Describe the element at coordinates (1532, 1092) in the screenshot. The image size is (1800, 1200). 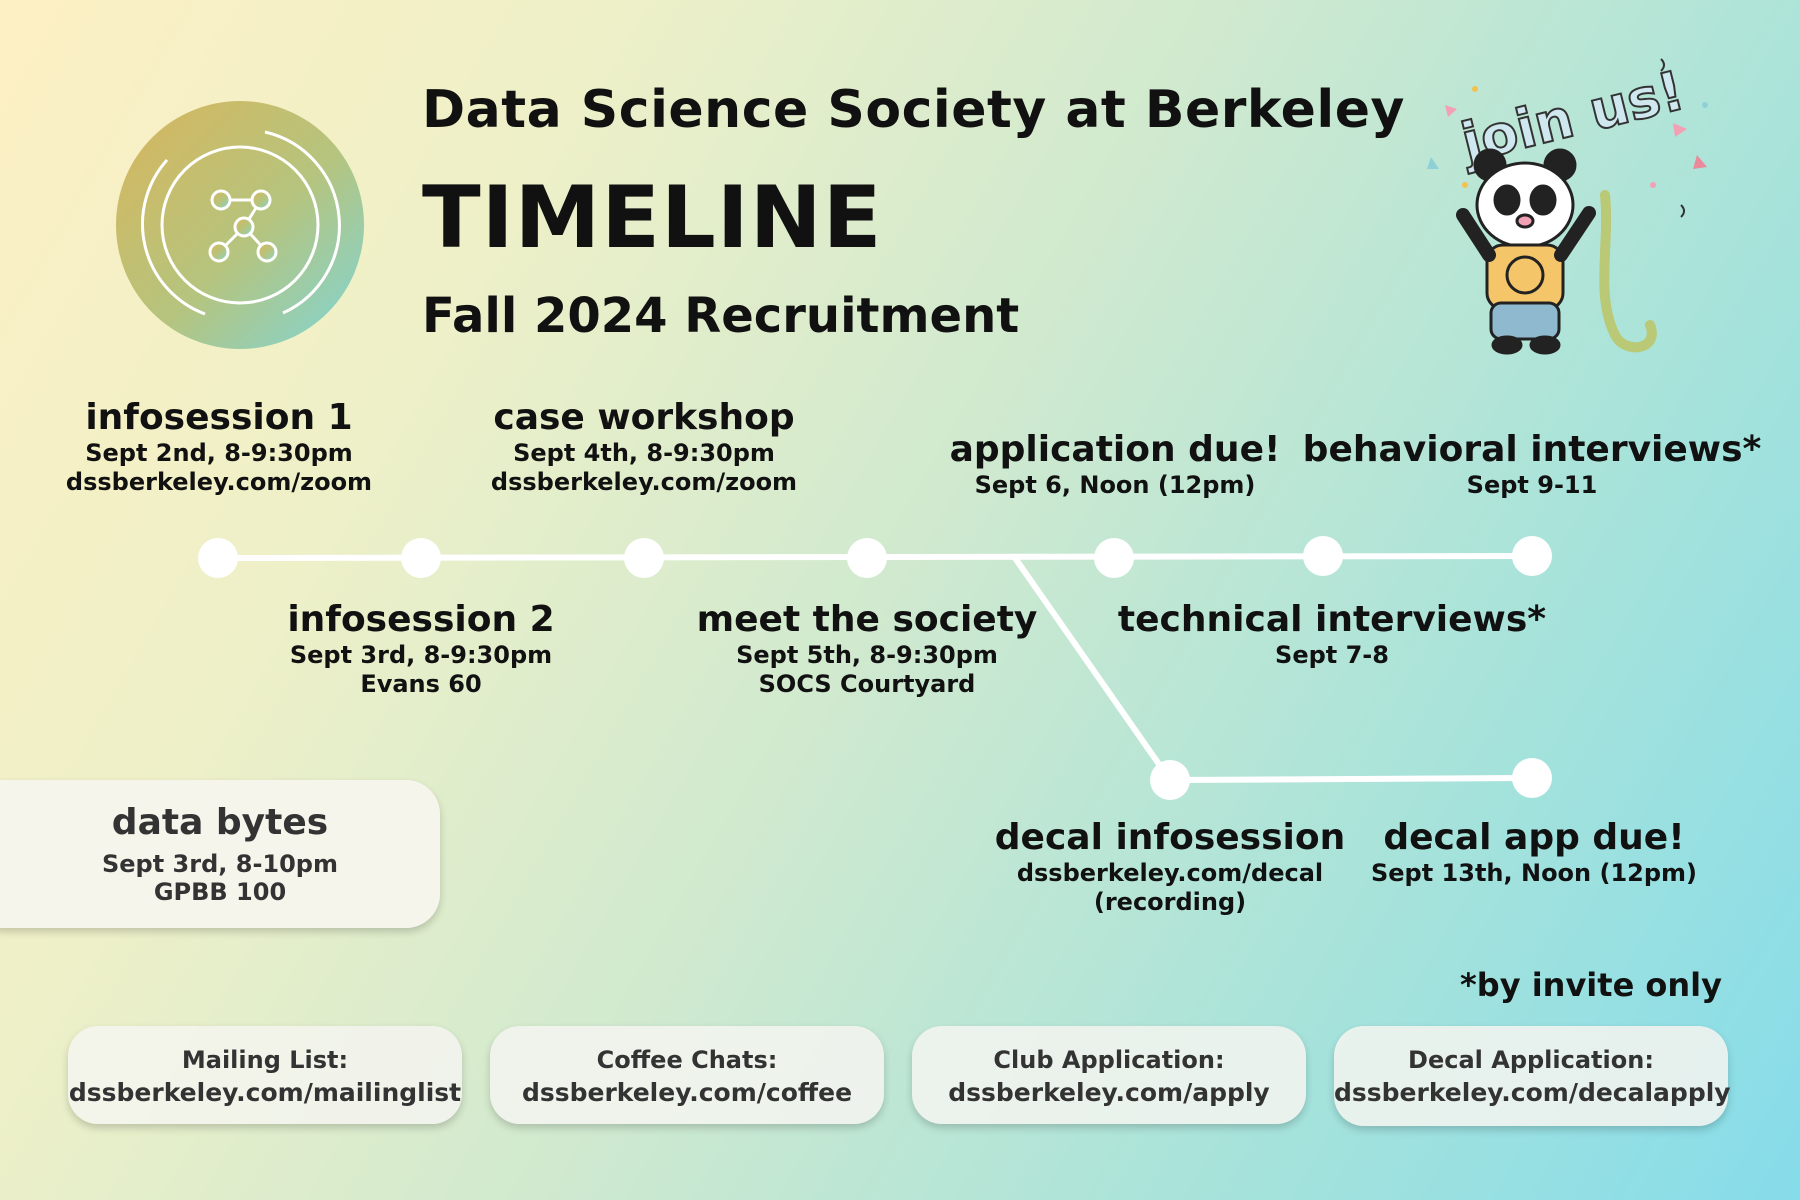
I see `link-url: dssberkeley.com/decalapply` at that location.